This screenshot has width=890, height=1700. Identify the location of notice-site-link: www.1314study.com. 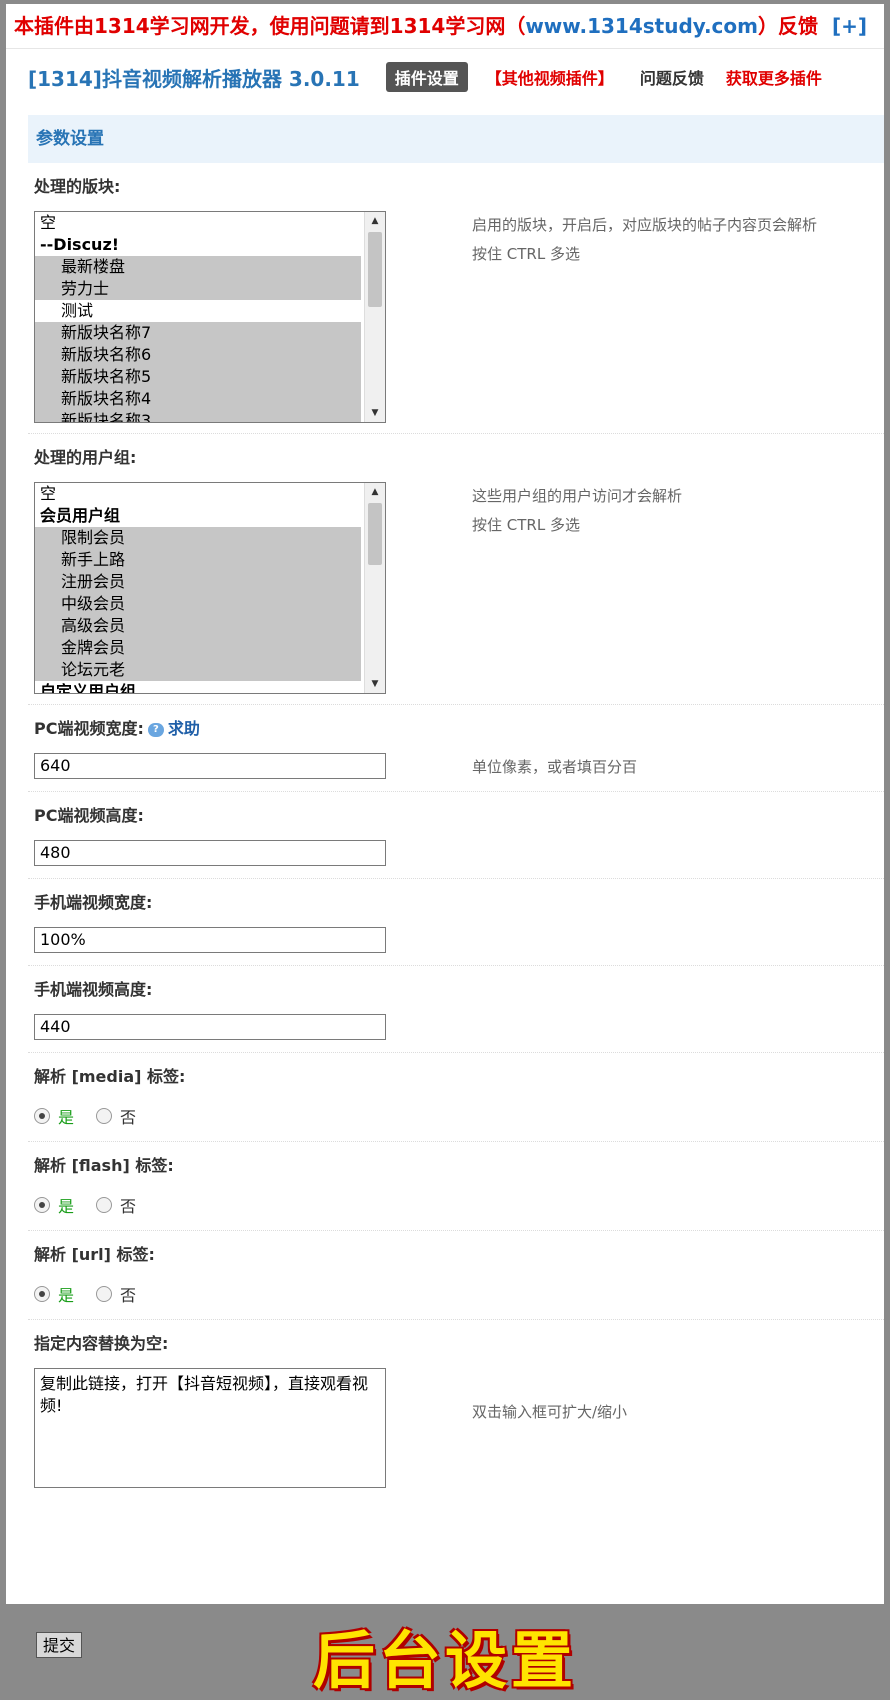
(641, 26).